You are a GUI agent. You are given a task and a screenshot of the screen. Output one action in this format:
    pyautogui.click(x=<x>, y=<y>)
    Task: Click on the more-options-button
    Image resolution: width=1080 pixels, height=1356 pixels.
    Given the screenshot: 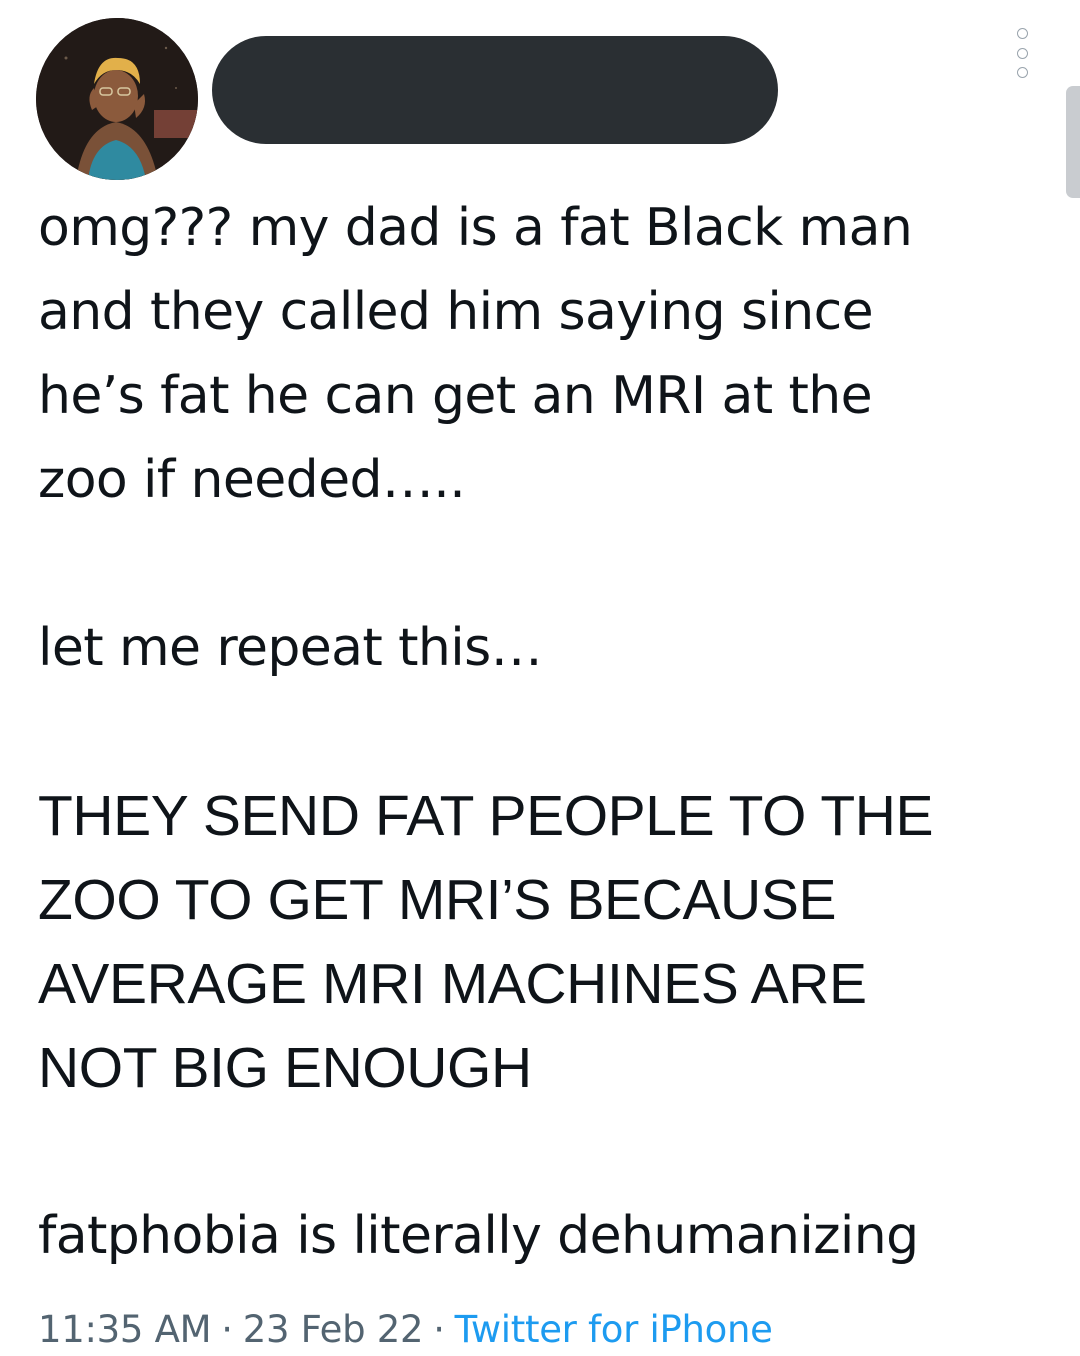 What is the action you would take?
    pyautogui.click(x=1022, y=53)
    